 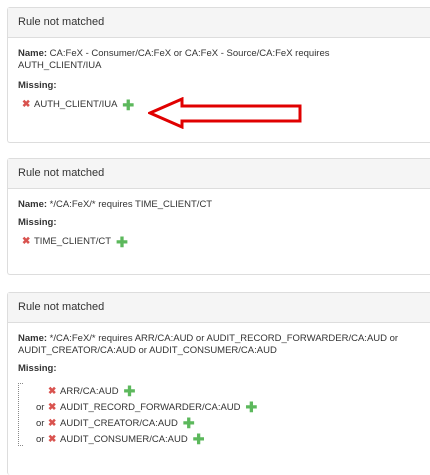 I want to click on missing-item: or ✖ AUDIT_CONSUMER/CA:AUD ✚, so click(x=219, y=439).